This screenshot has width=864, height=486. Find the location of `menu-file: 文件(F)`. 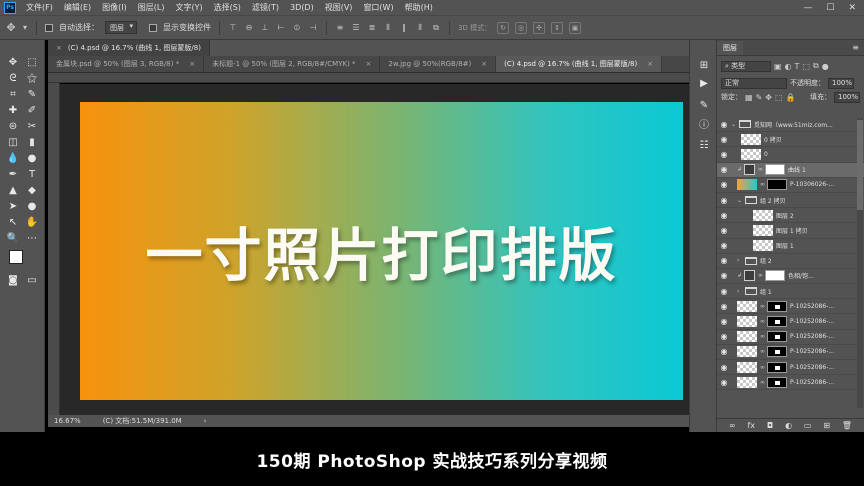

menu-file: 文件(F) is located at coordinates (39, 7).